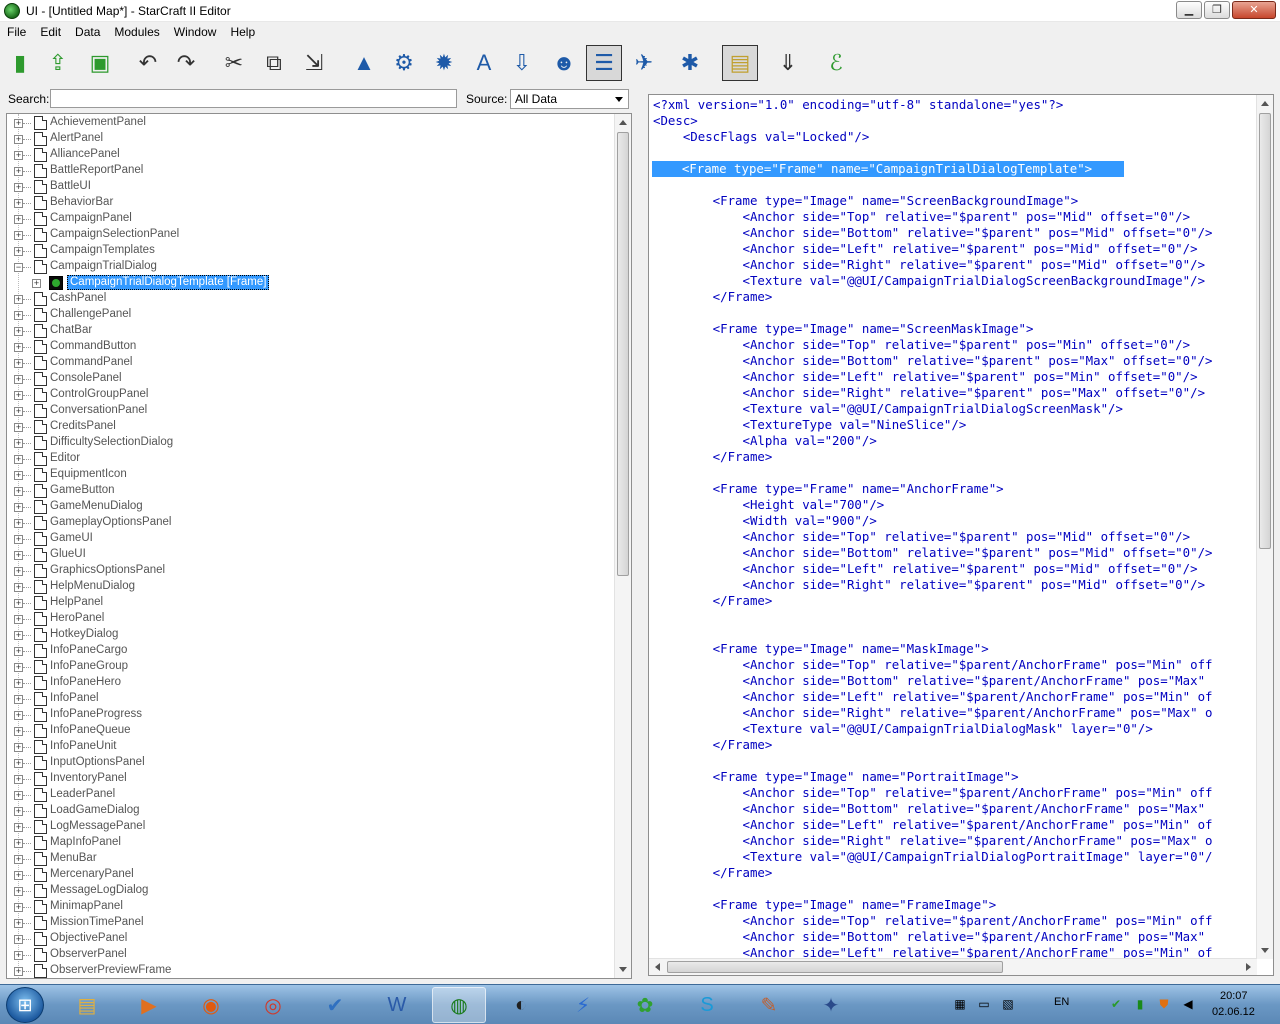  I want to click on tree-item: + ConsolePanel, so click(312, 379).